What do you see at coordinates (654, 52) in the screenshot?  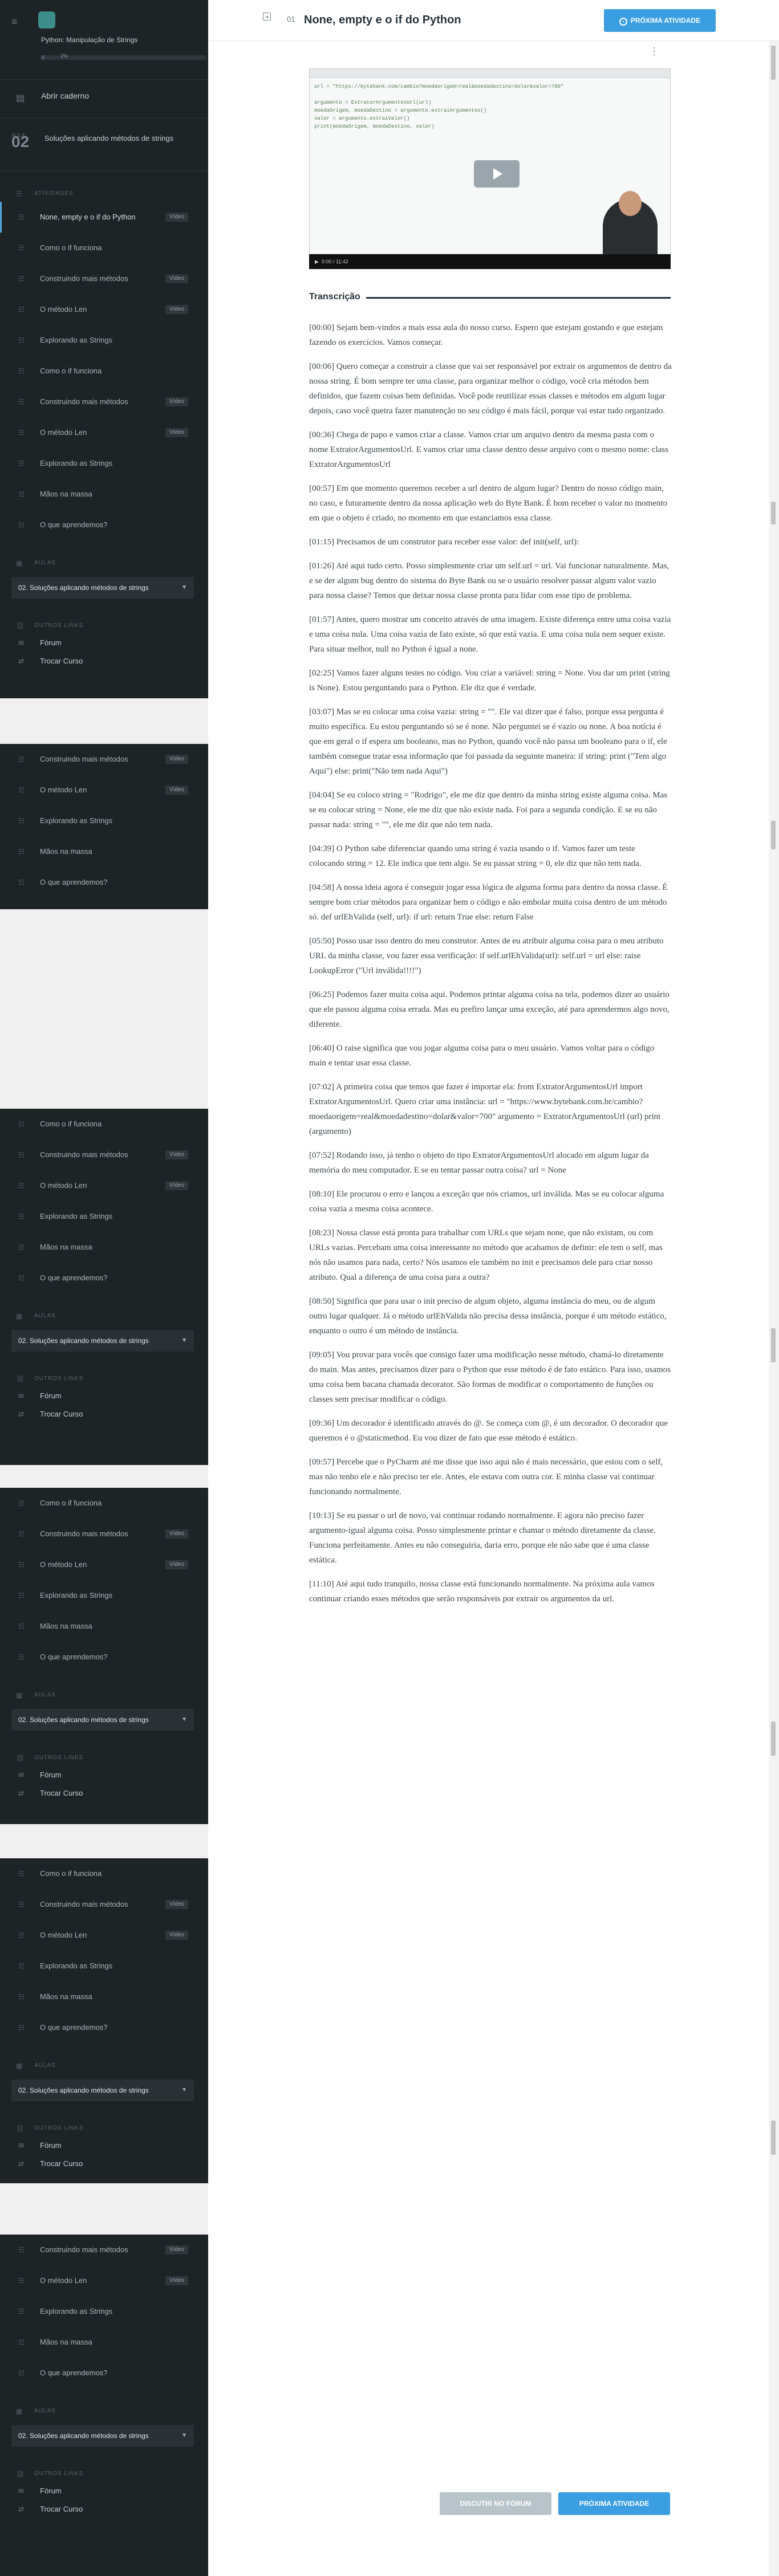 I see `more-options-icon: ⋮` at bounding box center [654, 52].